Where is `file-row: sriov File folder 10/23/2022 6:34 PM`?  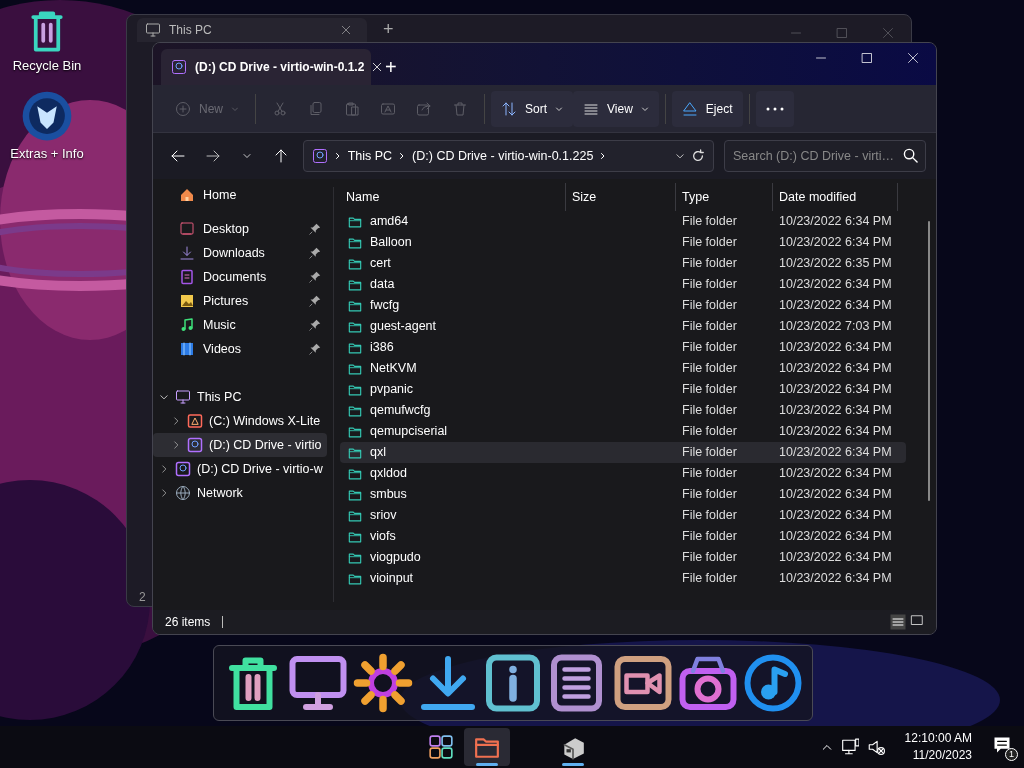
file-row: sriov File folder 10/23/2022 6:34 PM is located at coordinates (623, 515).